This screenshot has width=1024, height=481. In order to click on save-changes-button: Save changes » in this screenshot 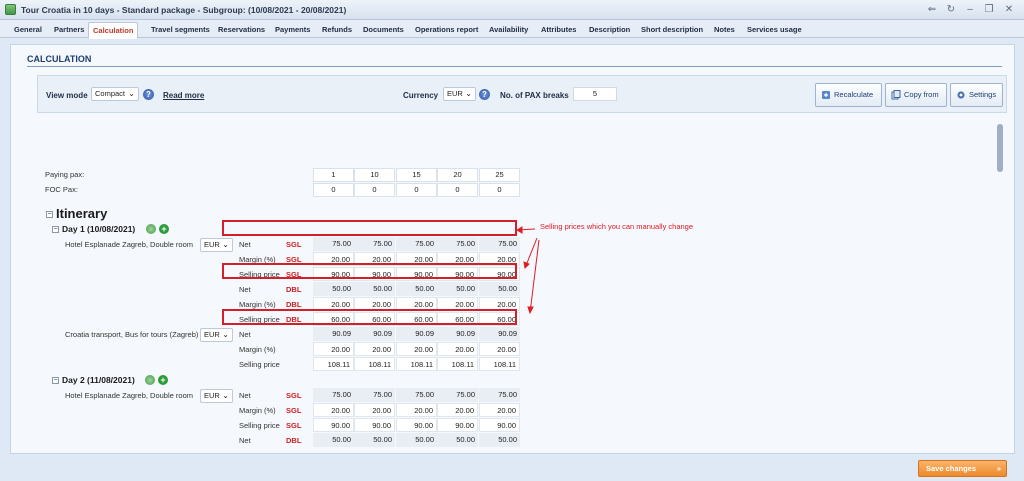, I will do `click(962, 468)`.